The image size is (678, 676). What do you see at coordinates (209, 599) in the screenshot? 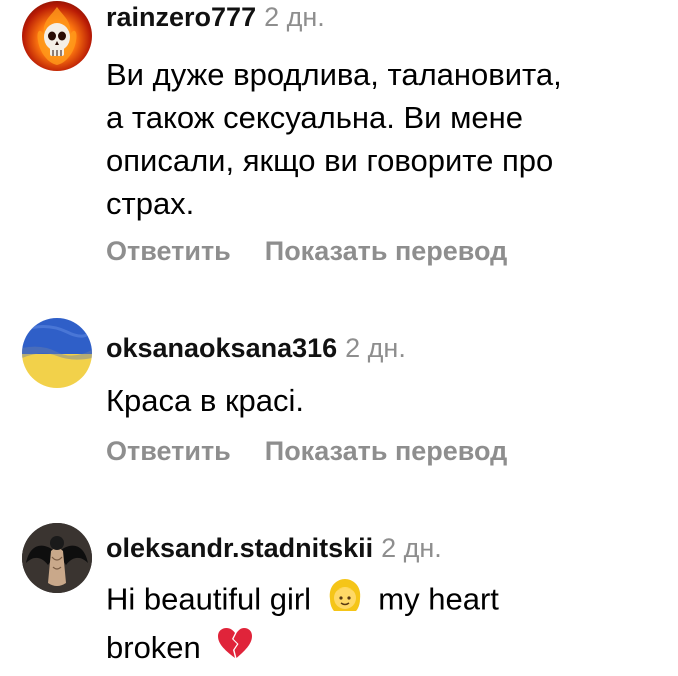
I see `comment-text-fragment: Hi beautiful girl` at bounding box center [209, 599].